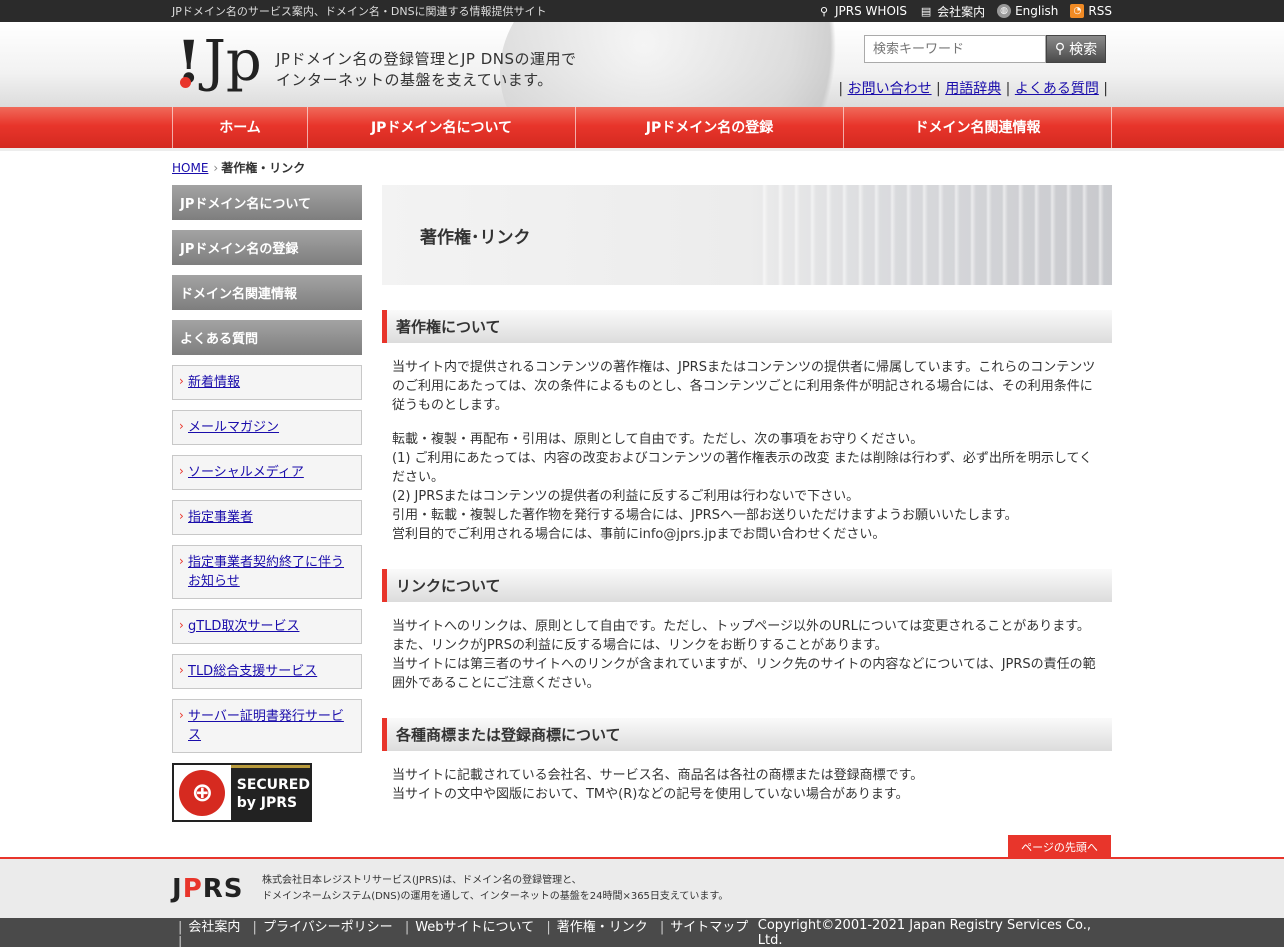 The image size is (1284, 947). I want to click on sidebar-category-registration: JPドメイン名の登録, so click(267, 247).